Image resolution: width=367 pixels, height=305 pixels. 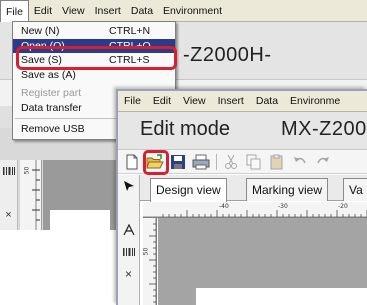 I want to click on new-file-icon, so click(x=132, y=162).